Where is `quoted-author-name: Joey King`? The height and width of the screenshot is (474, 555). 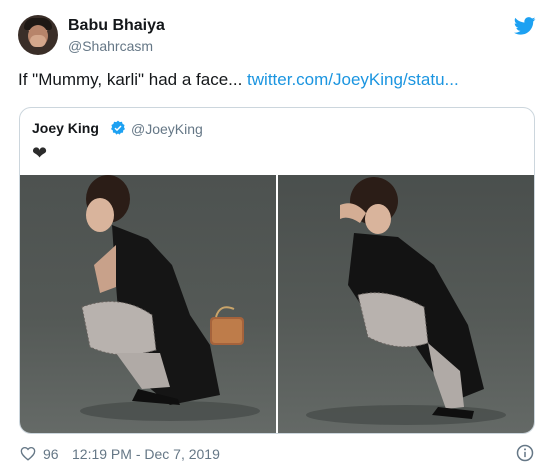 quoted-author-name: Joey King is located at coordinates (65, 128).